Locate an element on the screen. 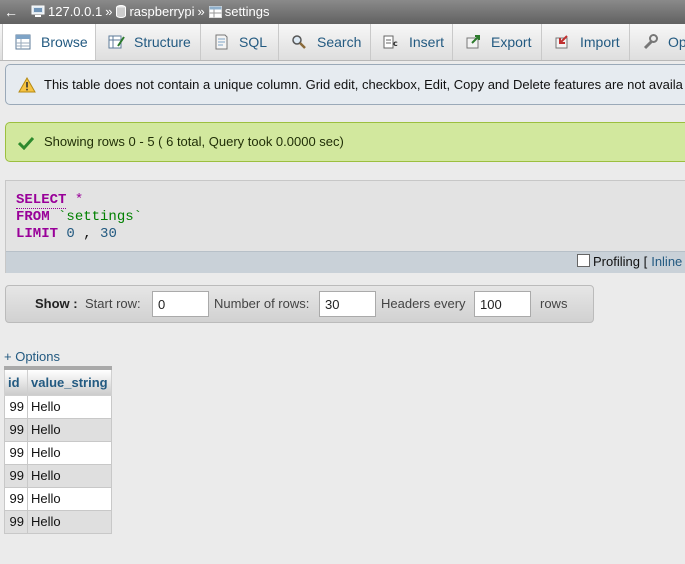 Image resolution: width=685 pixels, height=564 pixels. breadcrumb-server: 127.0.0.1 is located at coordinates (75, 11).